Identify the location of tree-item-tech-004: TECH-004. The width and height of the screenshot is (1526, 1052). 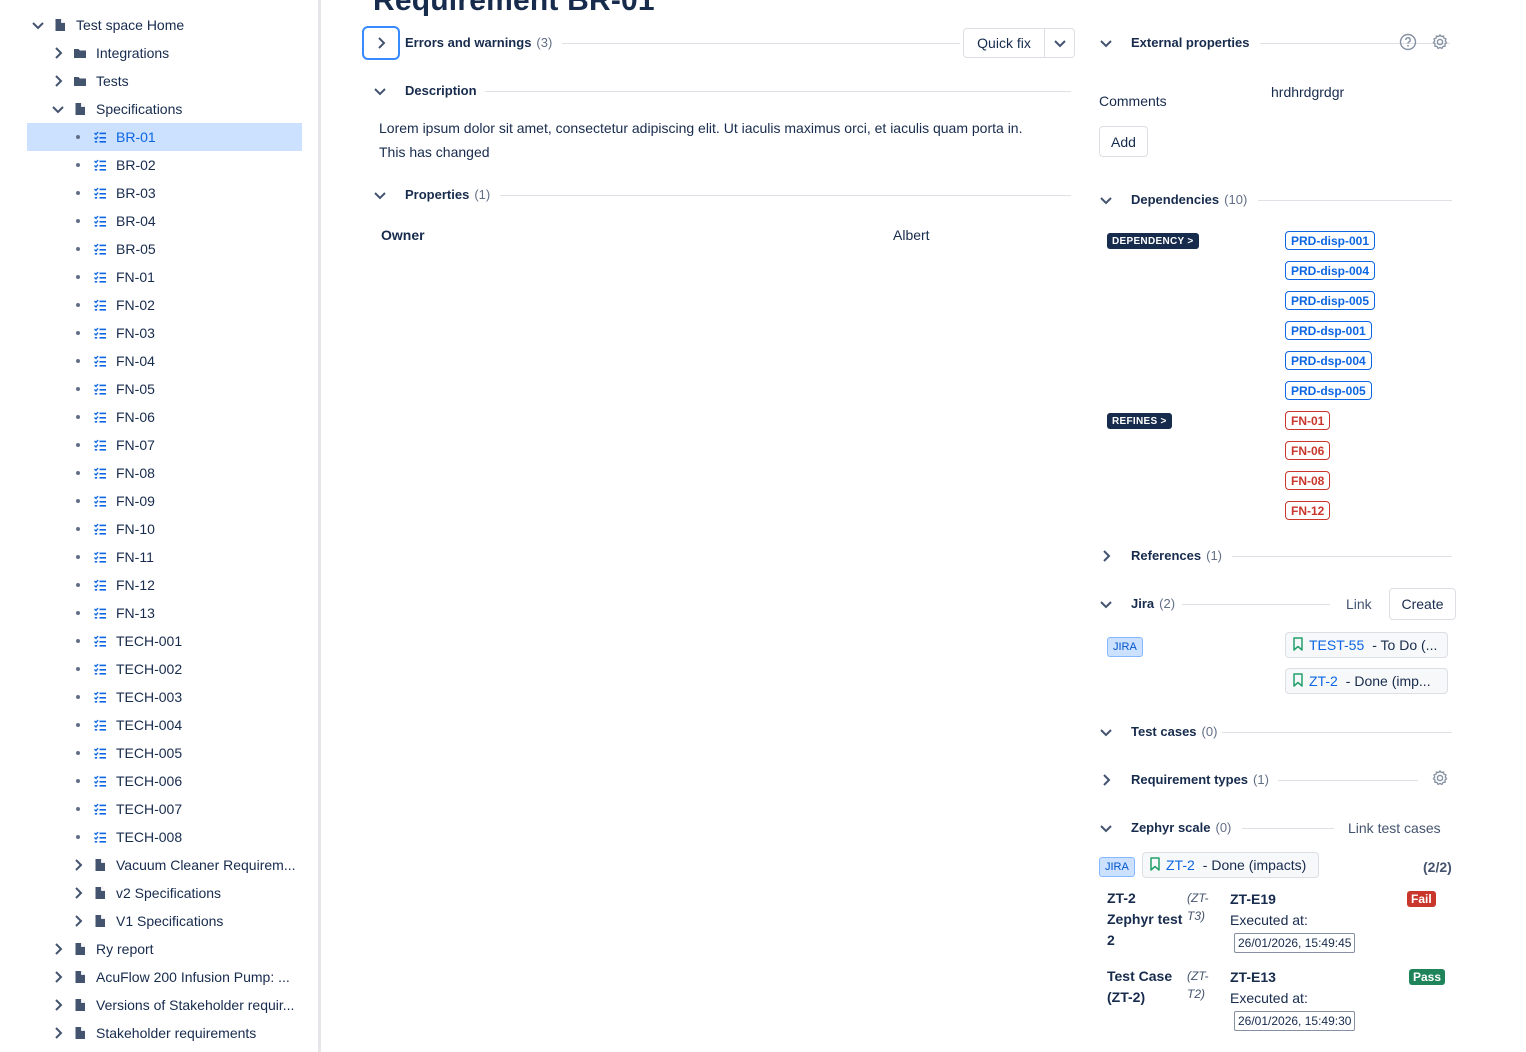
(185, 725).